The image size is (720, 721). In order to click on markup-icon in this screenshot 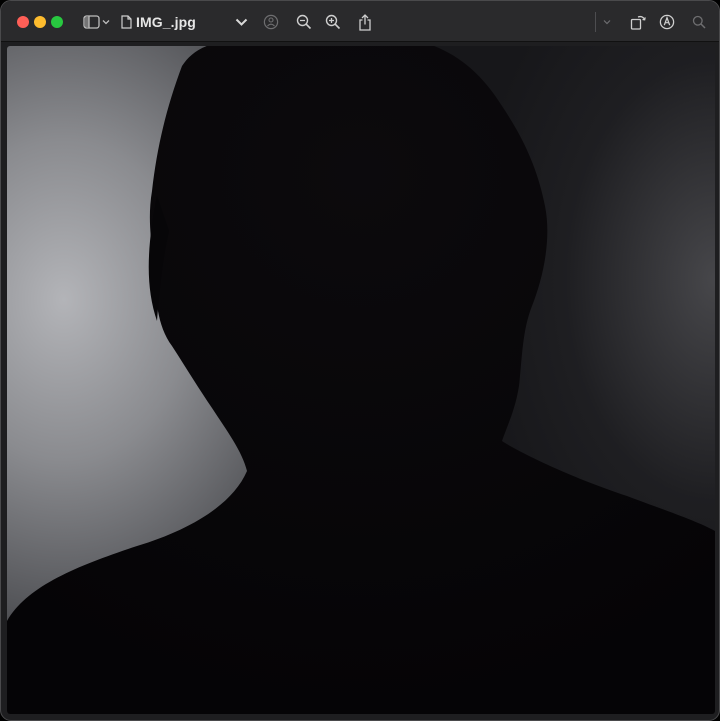, I will do `click(667, 22)`.